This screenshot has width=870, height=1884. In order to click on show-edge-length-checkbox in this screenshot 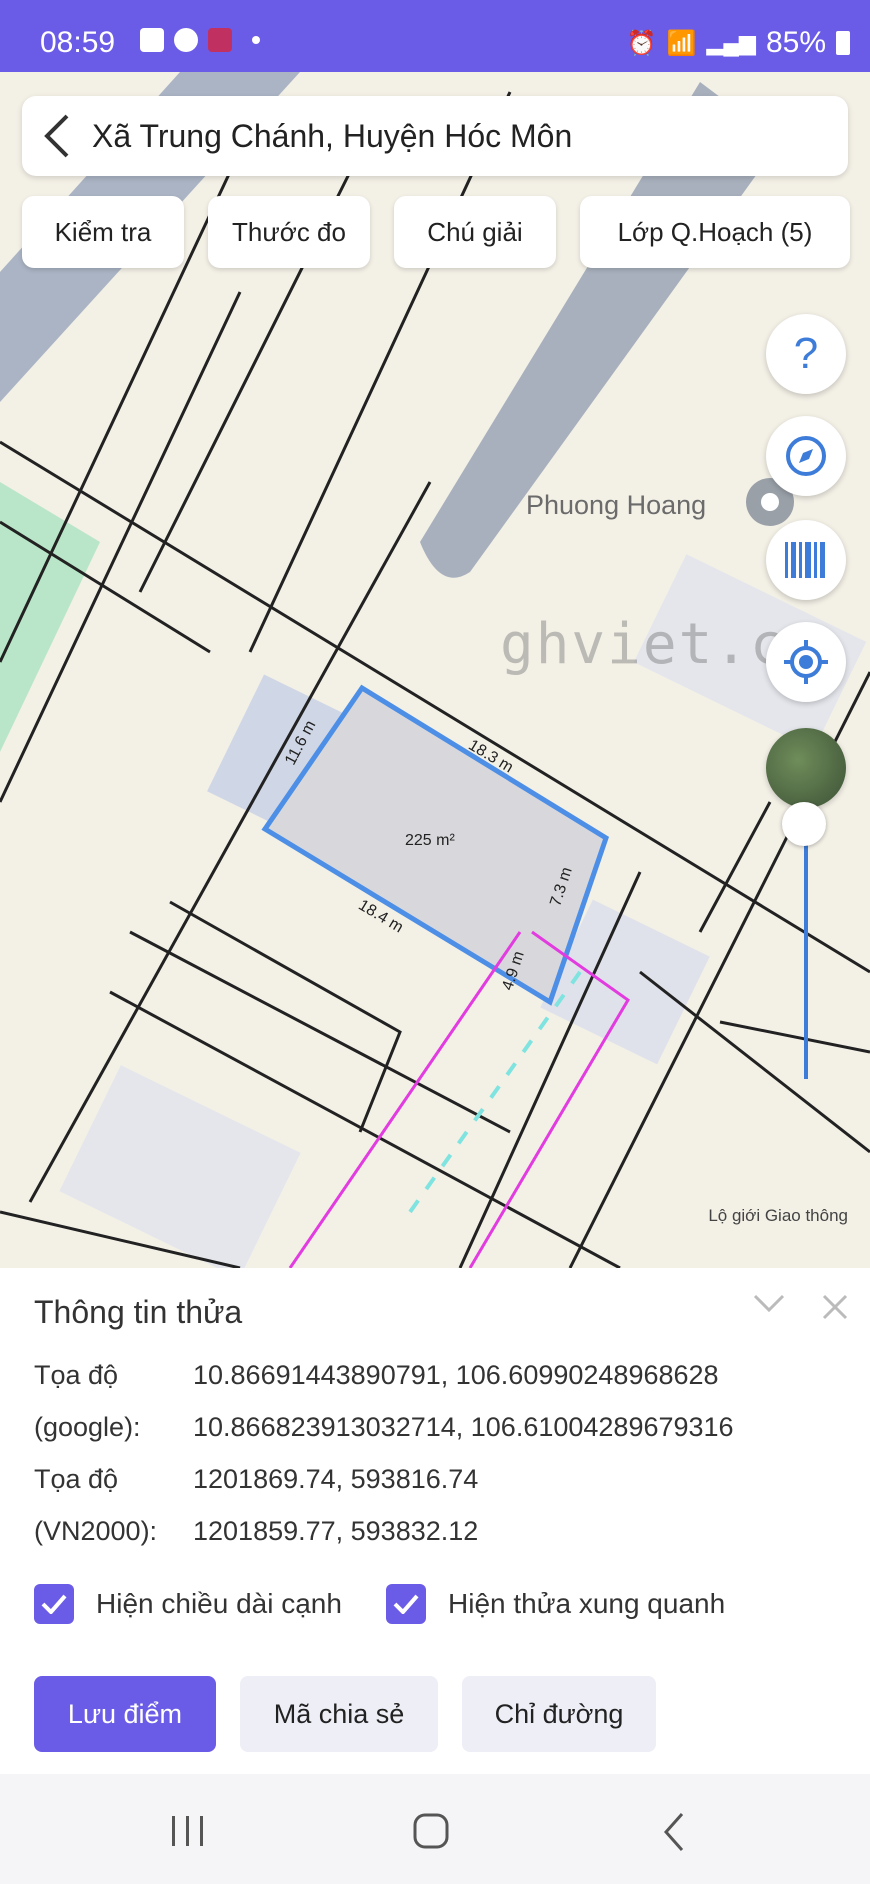, I will do `click(54, 1604)`.